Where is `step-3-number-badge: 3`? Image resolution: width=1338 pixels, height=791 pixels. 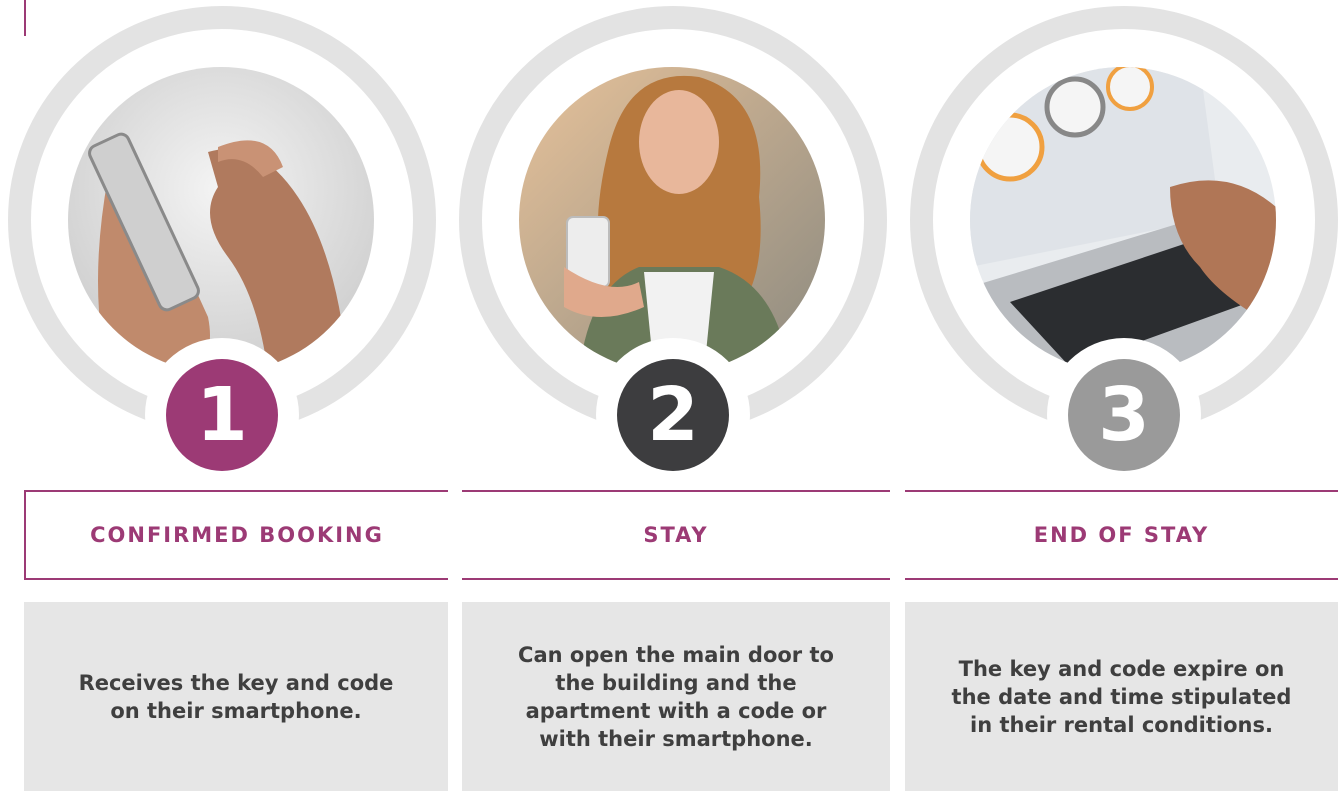 step-3-number-badge: 3 is located at coordinates (1124, 415).